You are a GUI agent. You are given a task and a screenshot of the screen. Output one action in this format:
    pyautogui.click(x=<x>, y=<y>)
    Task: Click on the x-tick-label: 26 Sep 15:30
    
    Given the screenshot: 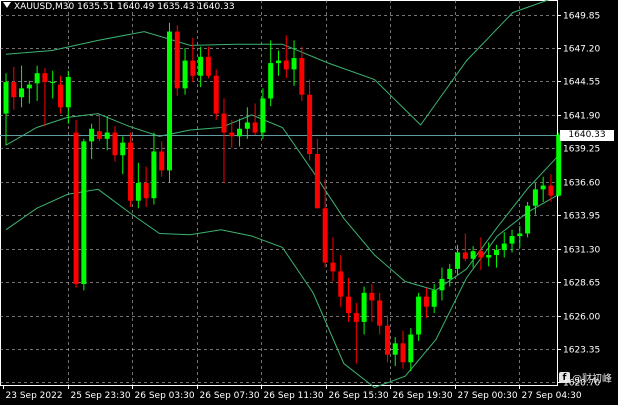 What is the action you would take?
    pyautogui.click(x=359, y=396)
    